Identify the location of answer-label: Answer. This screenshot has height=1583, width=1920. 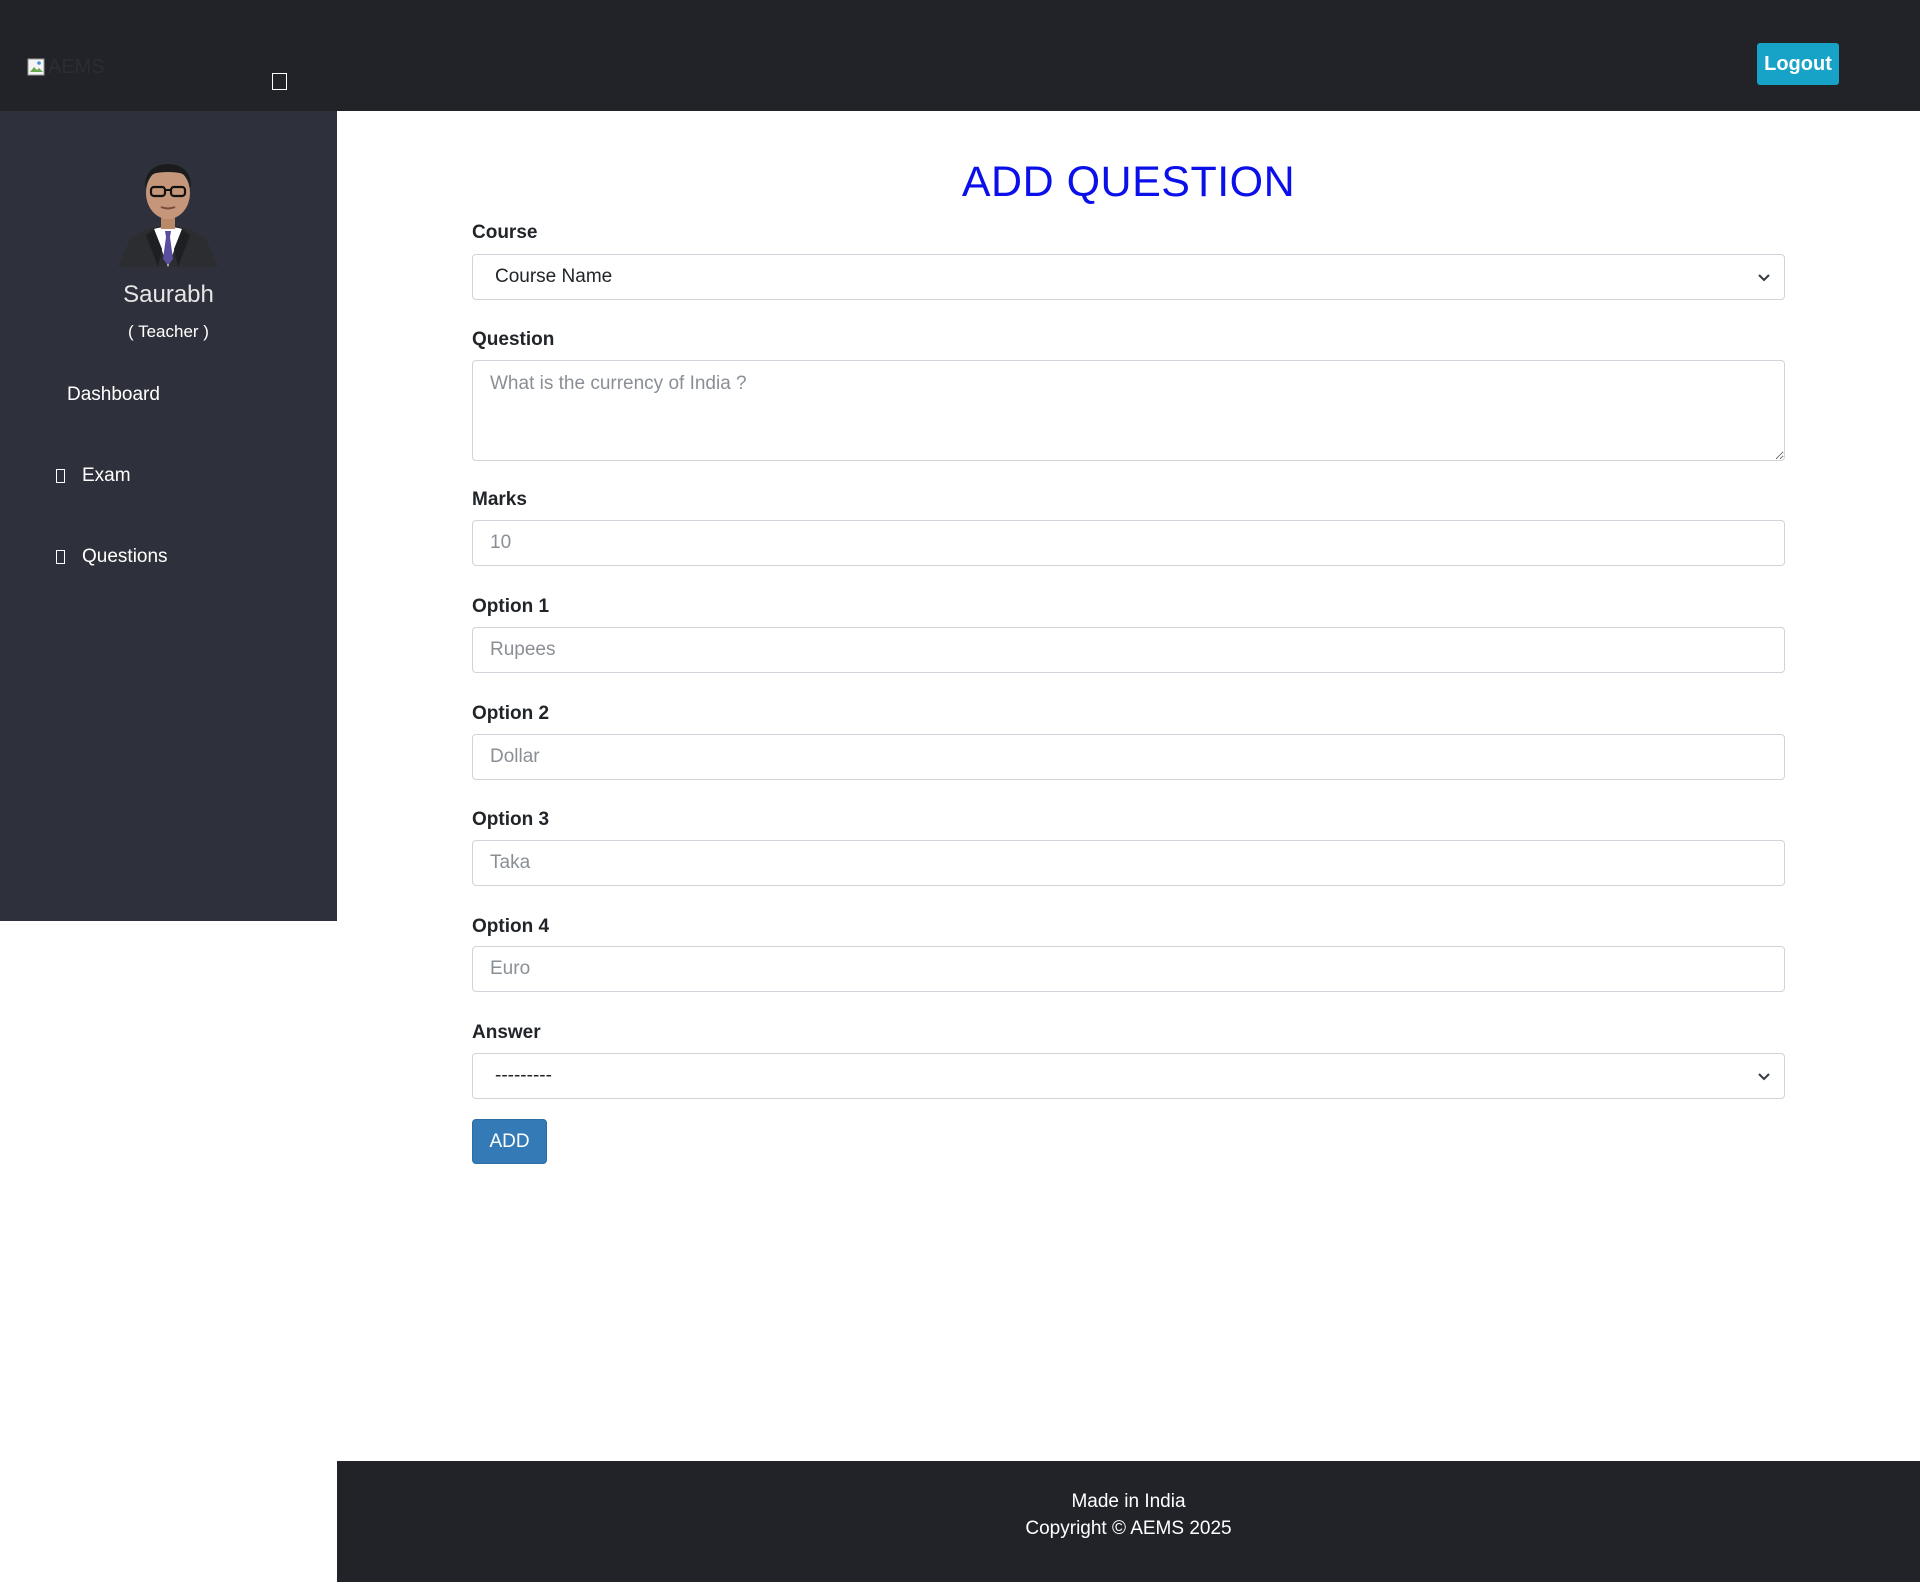
(506, 1032).